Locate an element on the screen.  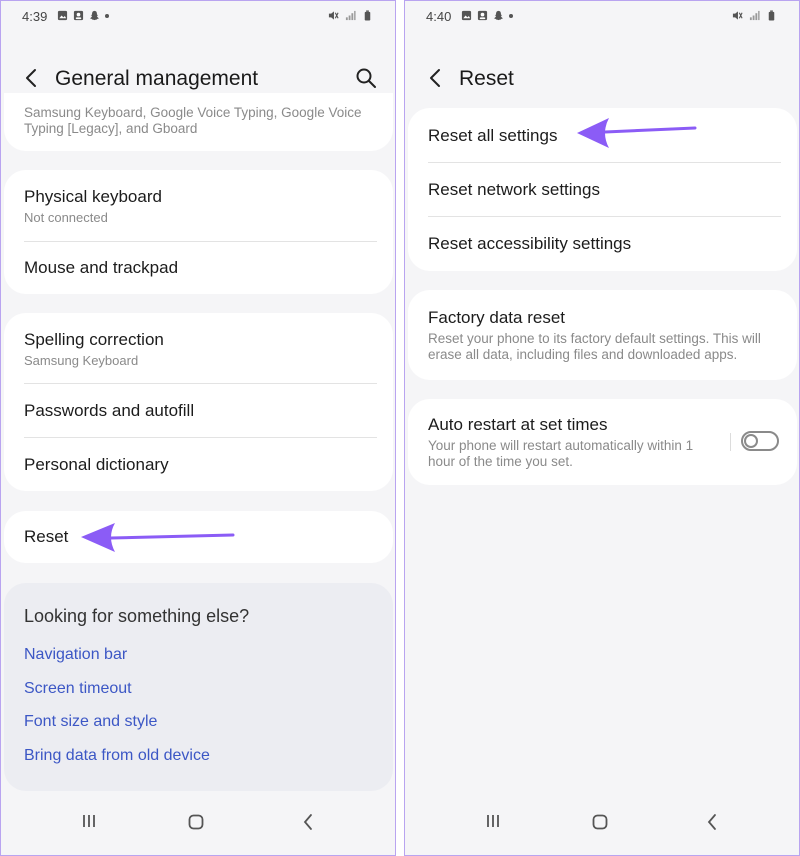
spelling-correction-title: Spelling correction is located at coordinates (94, 339).